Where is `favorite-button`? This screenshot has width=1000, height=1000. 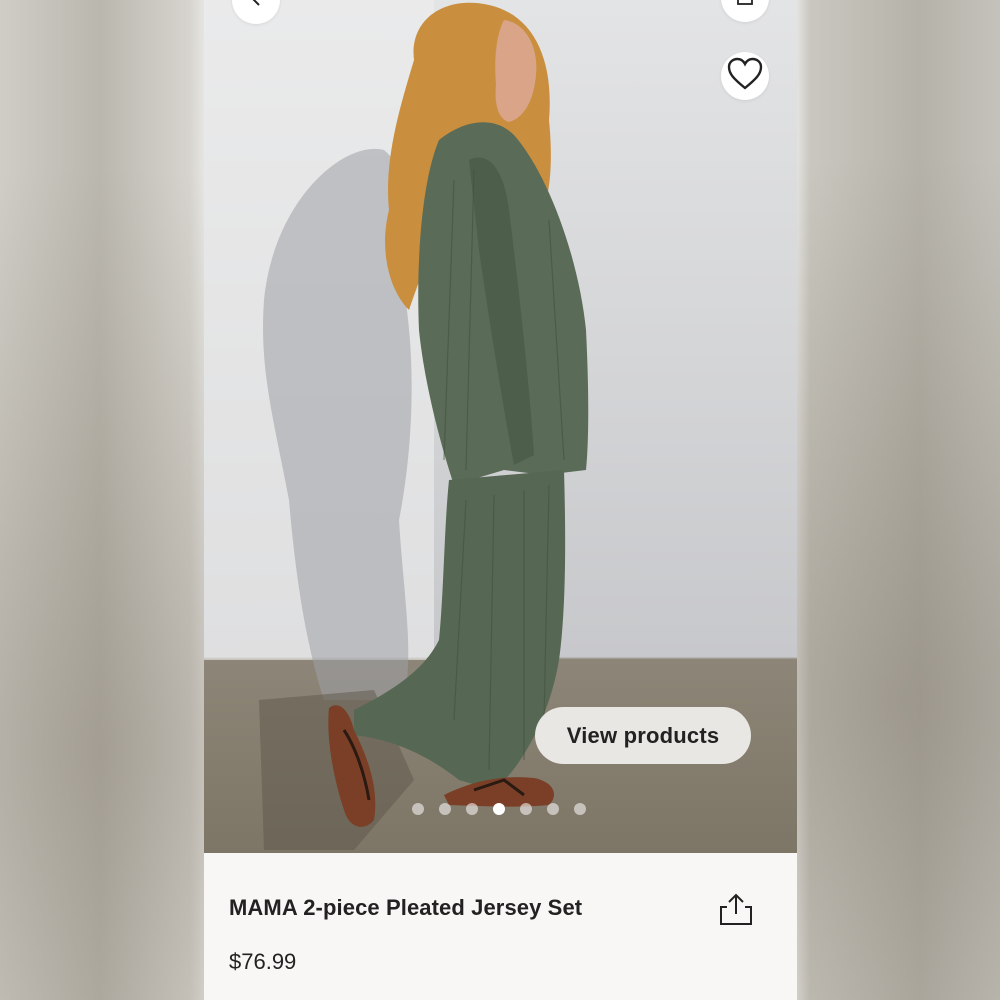 favorite-button is located at coordinates (745, 76).